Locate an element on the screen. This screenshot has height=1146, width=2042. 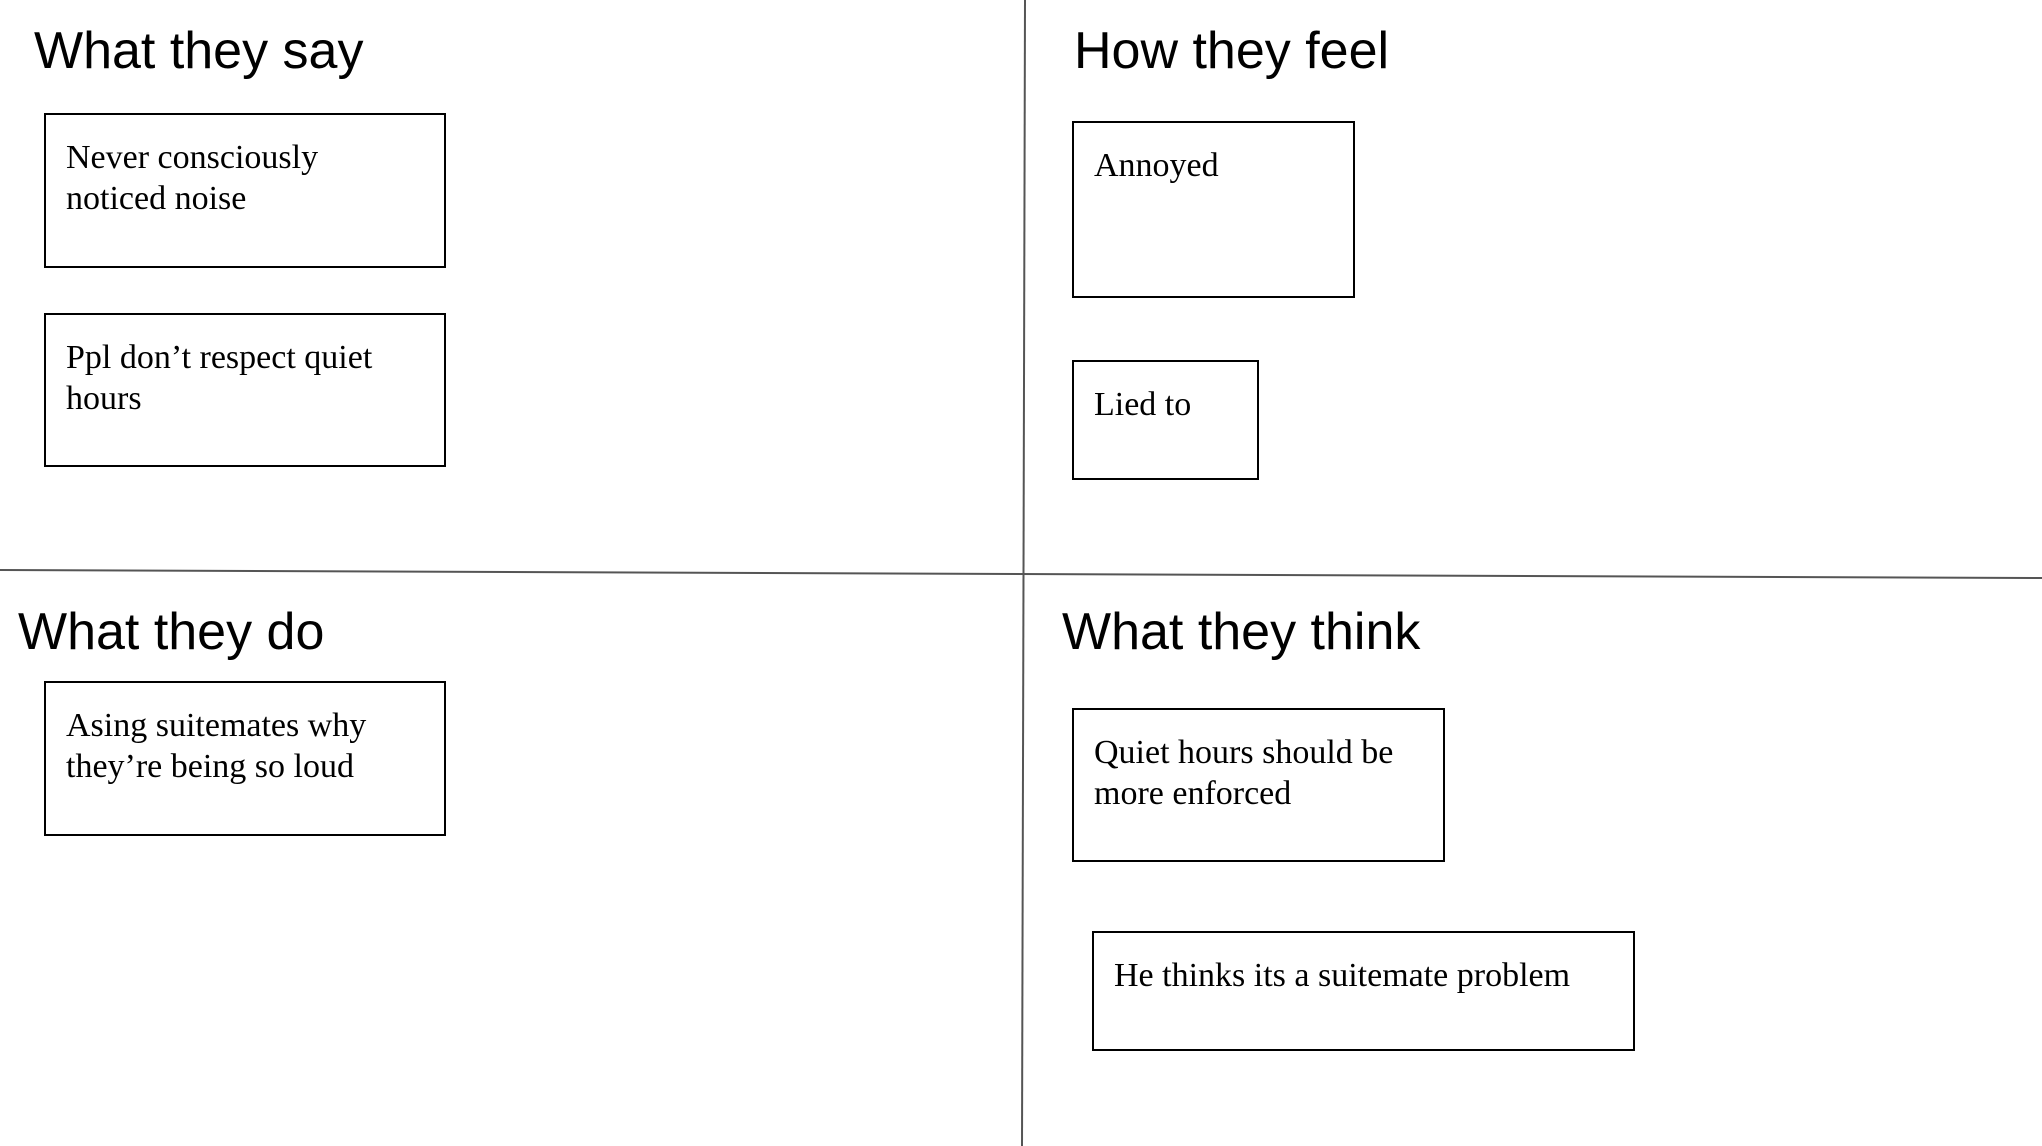
note-text: Quiet hours should be more enforced is located at coordinates (1244, 773).